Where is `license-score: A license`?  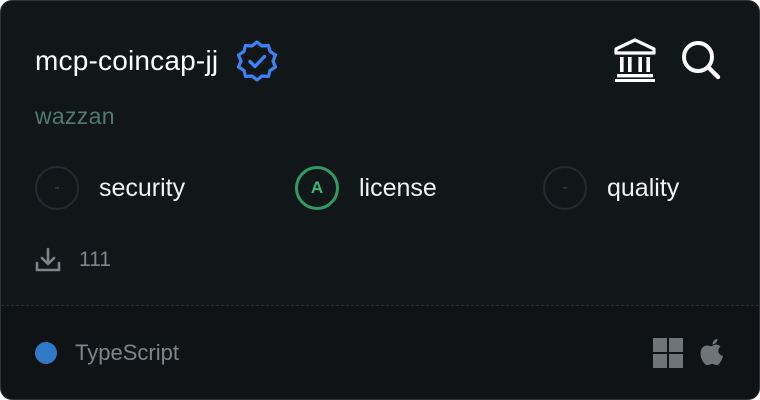 license-score: A license is located at coordinates (366, 188).